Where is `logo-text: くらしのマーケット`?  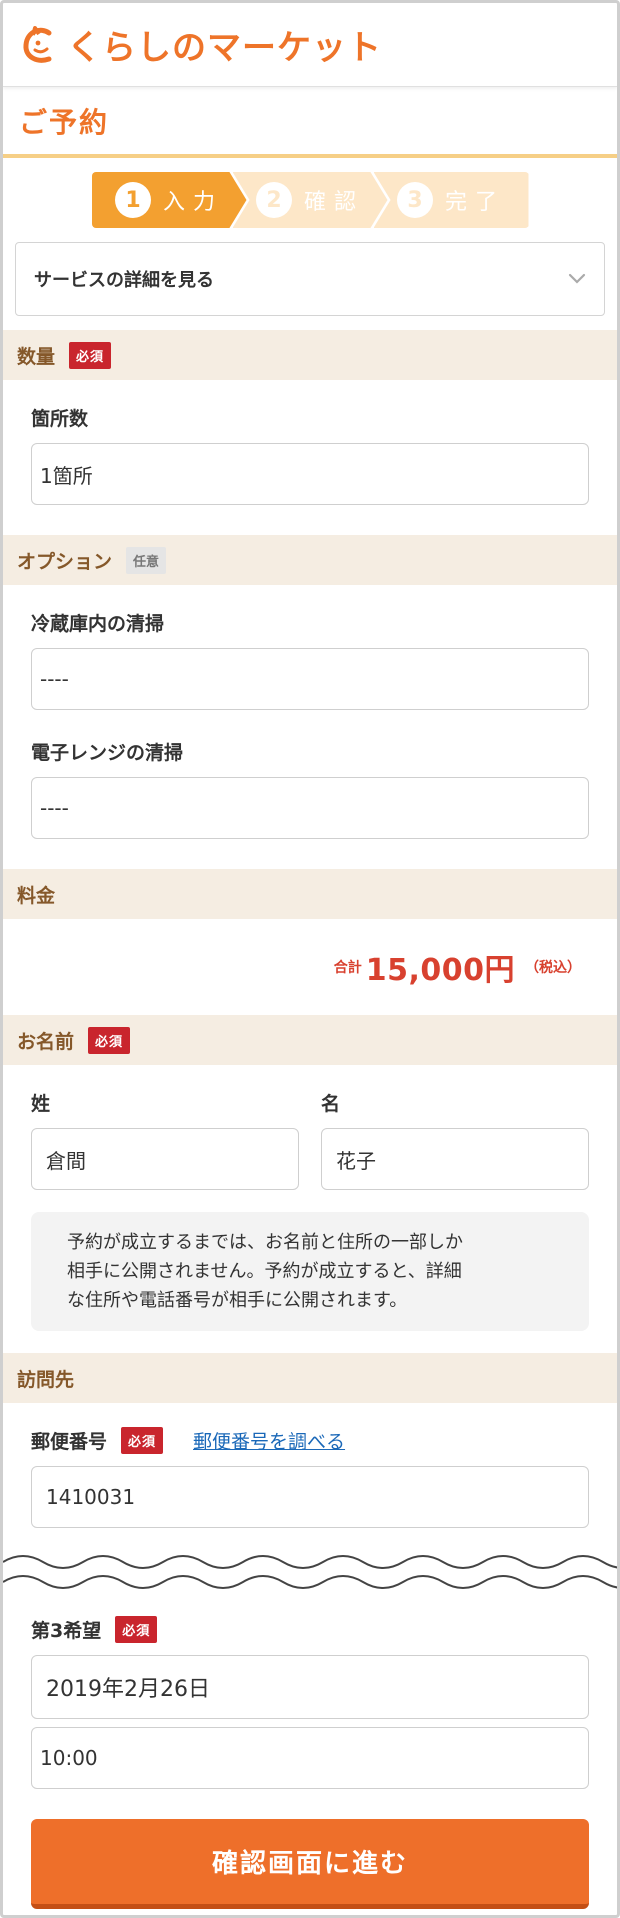 logo-text: くらしのマーケット is located at coordinates (224, 44).